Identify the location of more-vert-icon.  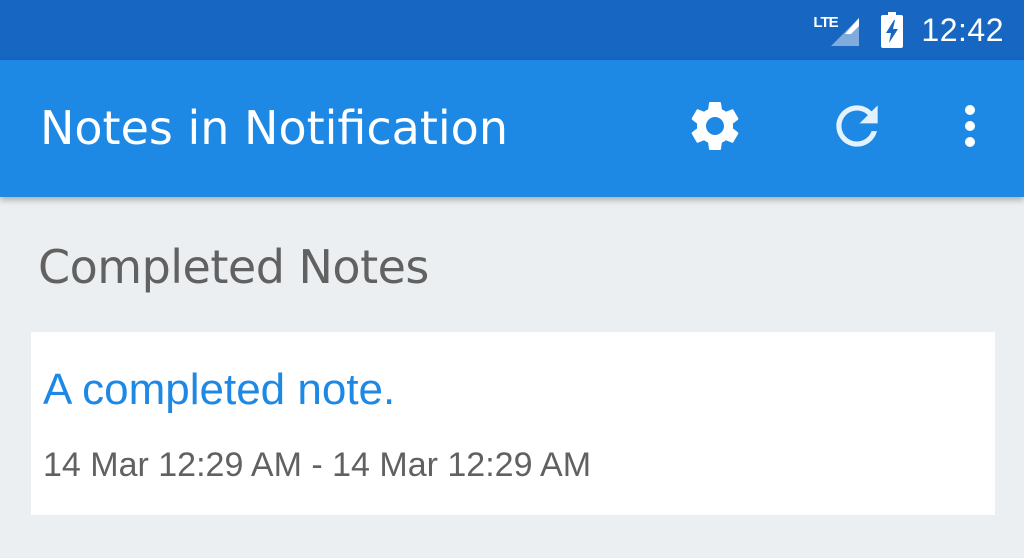
(970, 128).